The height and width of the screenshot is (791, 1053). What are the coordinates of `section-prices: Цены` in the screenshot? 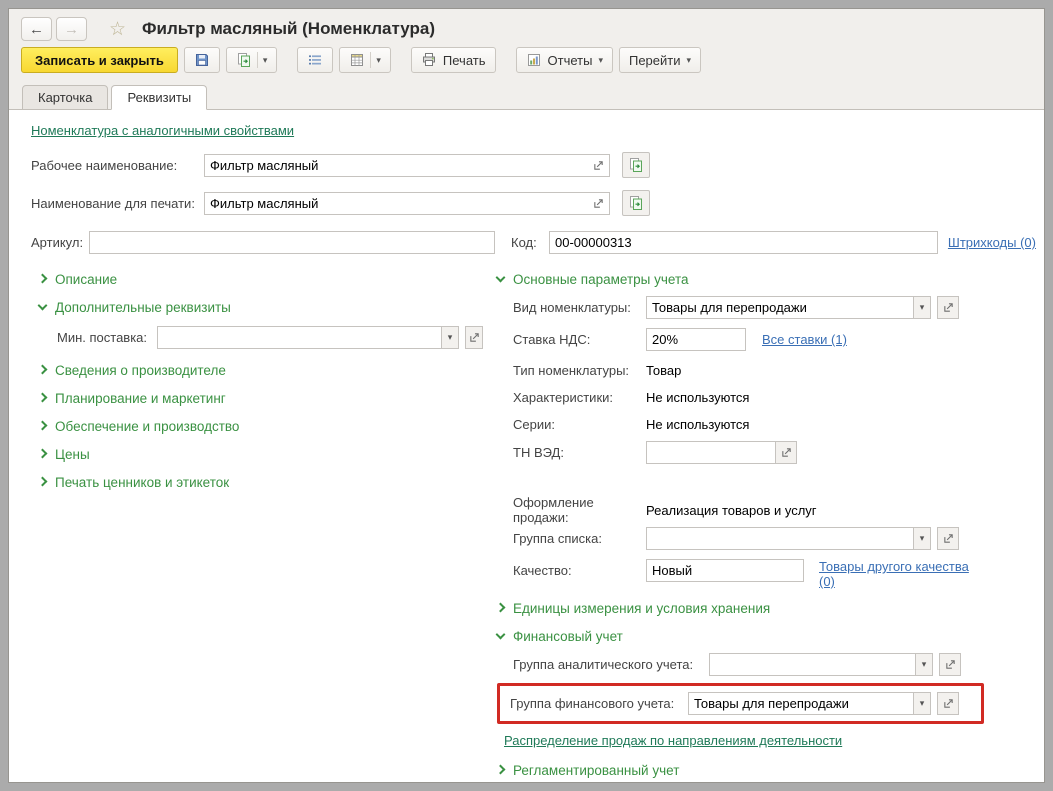 It's located at (257, 454).